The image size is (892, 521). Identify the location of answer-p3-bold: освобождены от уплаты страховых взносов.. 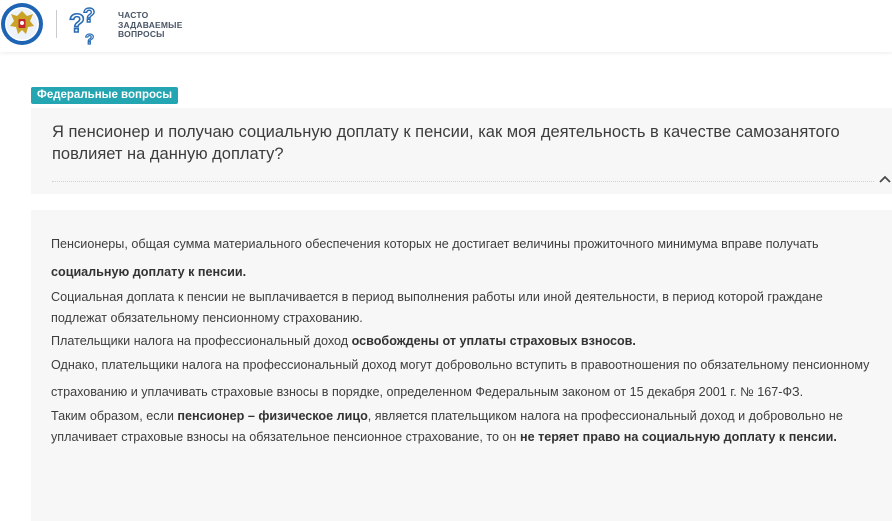
(493, 341).